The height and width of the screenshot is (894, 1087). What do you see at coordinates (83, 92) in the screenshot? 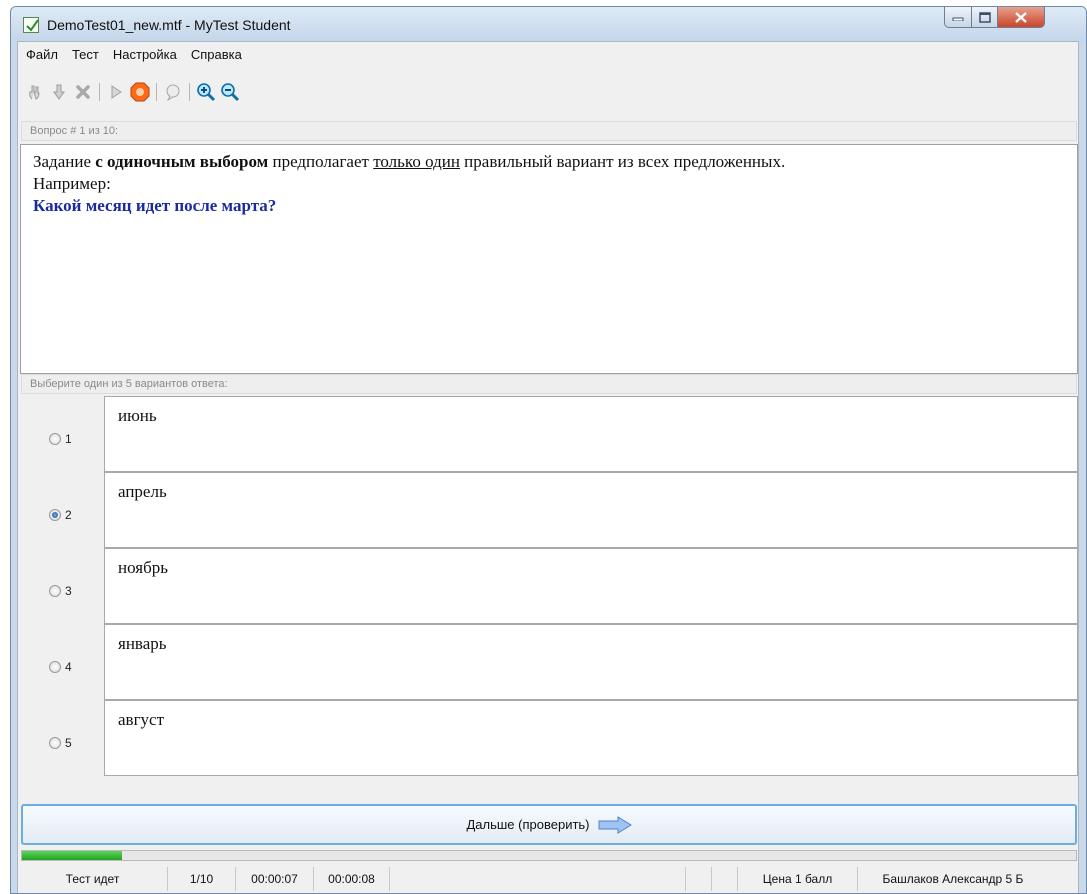
I see `delete-icon` at bounding box center [83, 92].